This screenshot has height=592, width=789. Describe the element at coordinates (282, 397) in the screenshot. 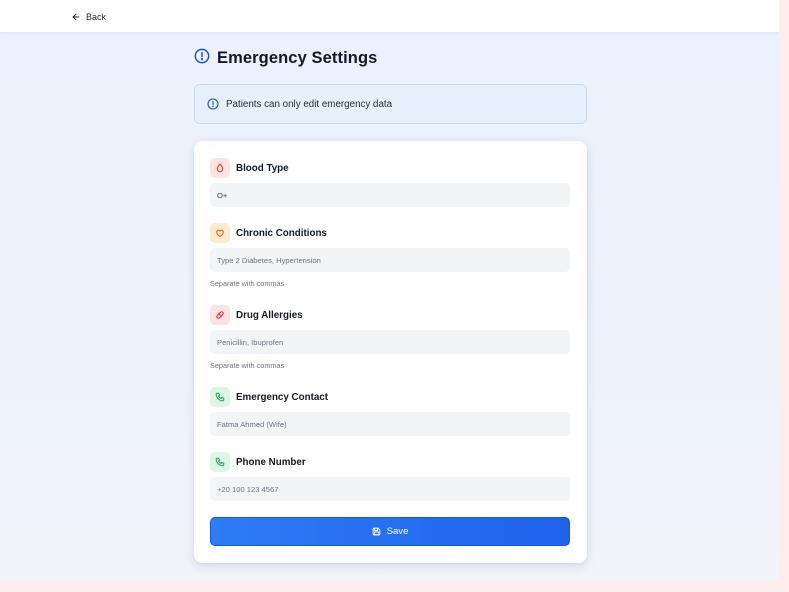

I see `emergency-contact-label: Emergency Contact` at that location.